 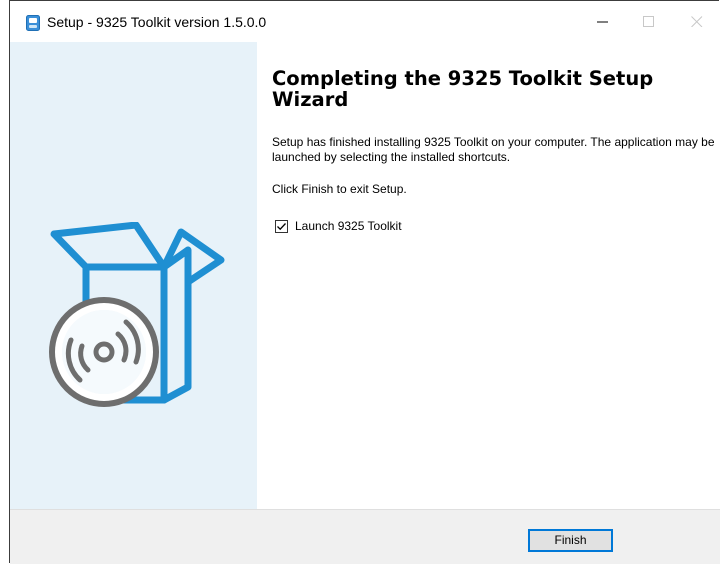 I want to click on maximize-button, so click(x=649, y=21).